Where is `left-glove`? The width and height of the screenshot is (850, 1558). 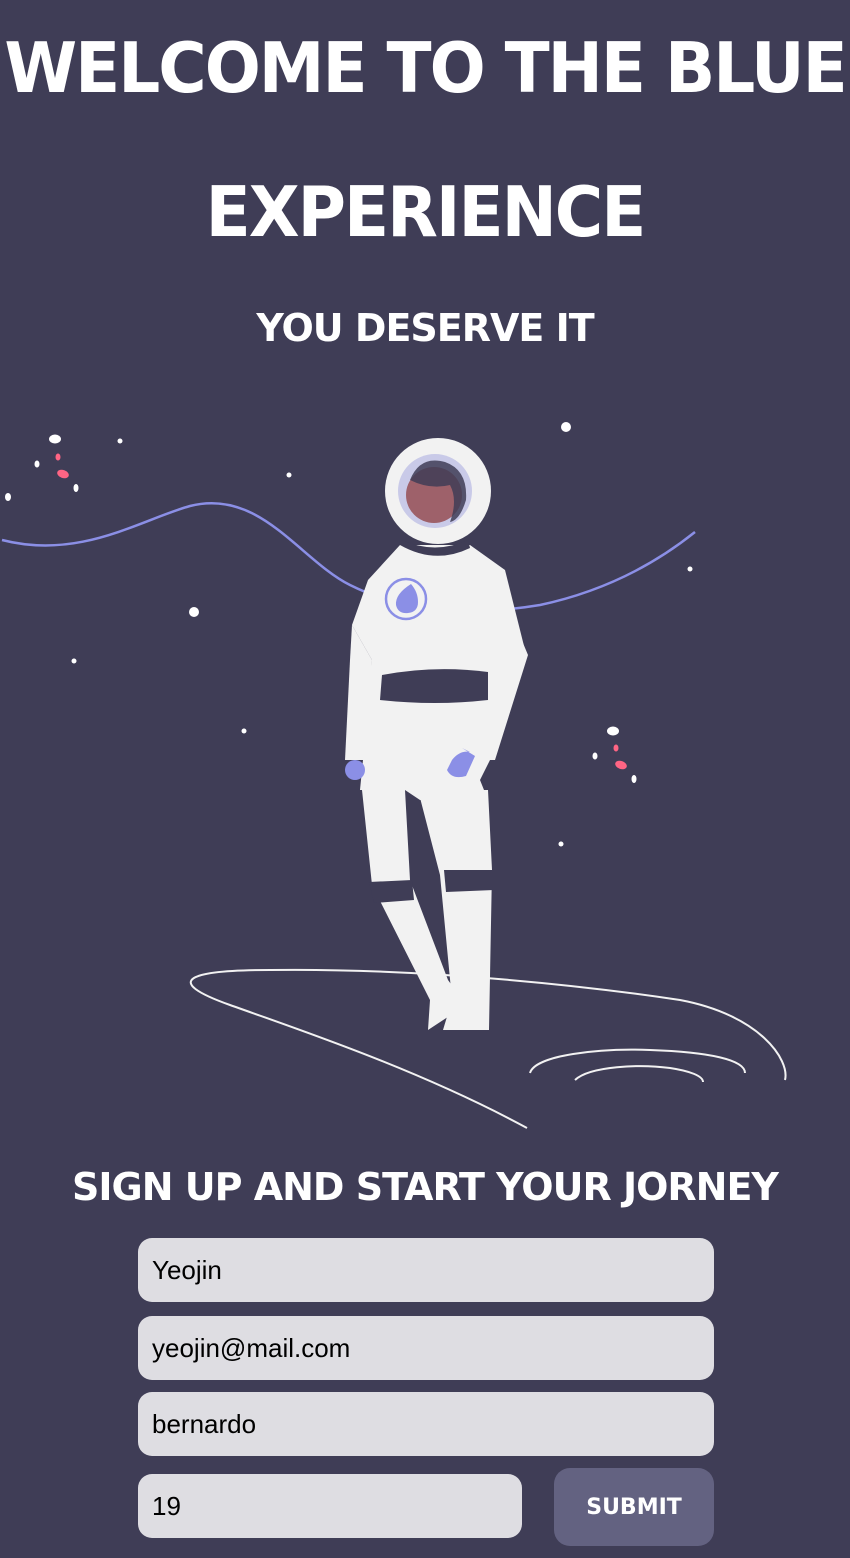 left-glove is located at coordinates (355, 770).